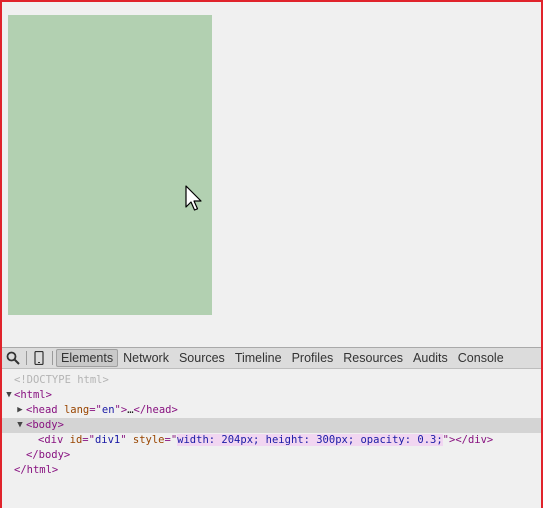 This screenshot has height=508, width=543. What do you see at coordinates (45, 425) in the screenshot?
I see `body-open-tag: <body>` at bounding box center [45, 425].